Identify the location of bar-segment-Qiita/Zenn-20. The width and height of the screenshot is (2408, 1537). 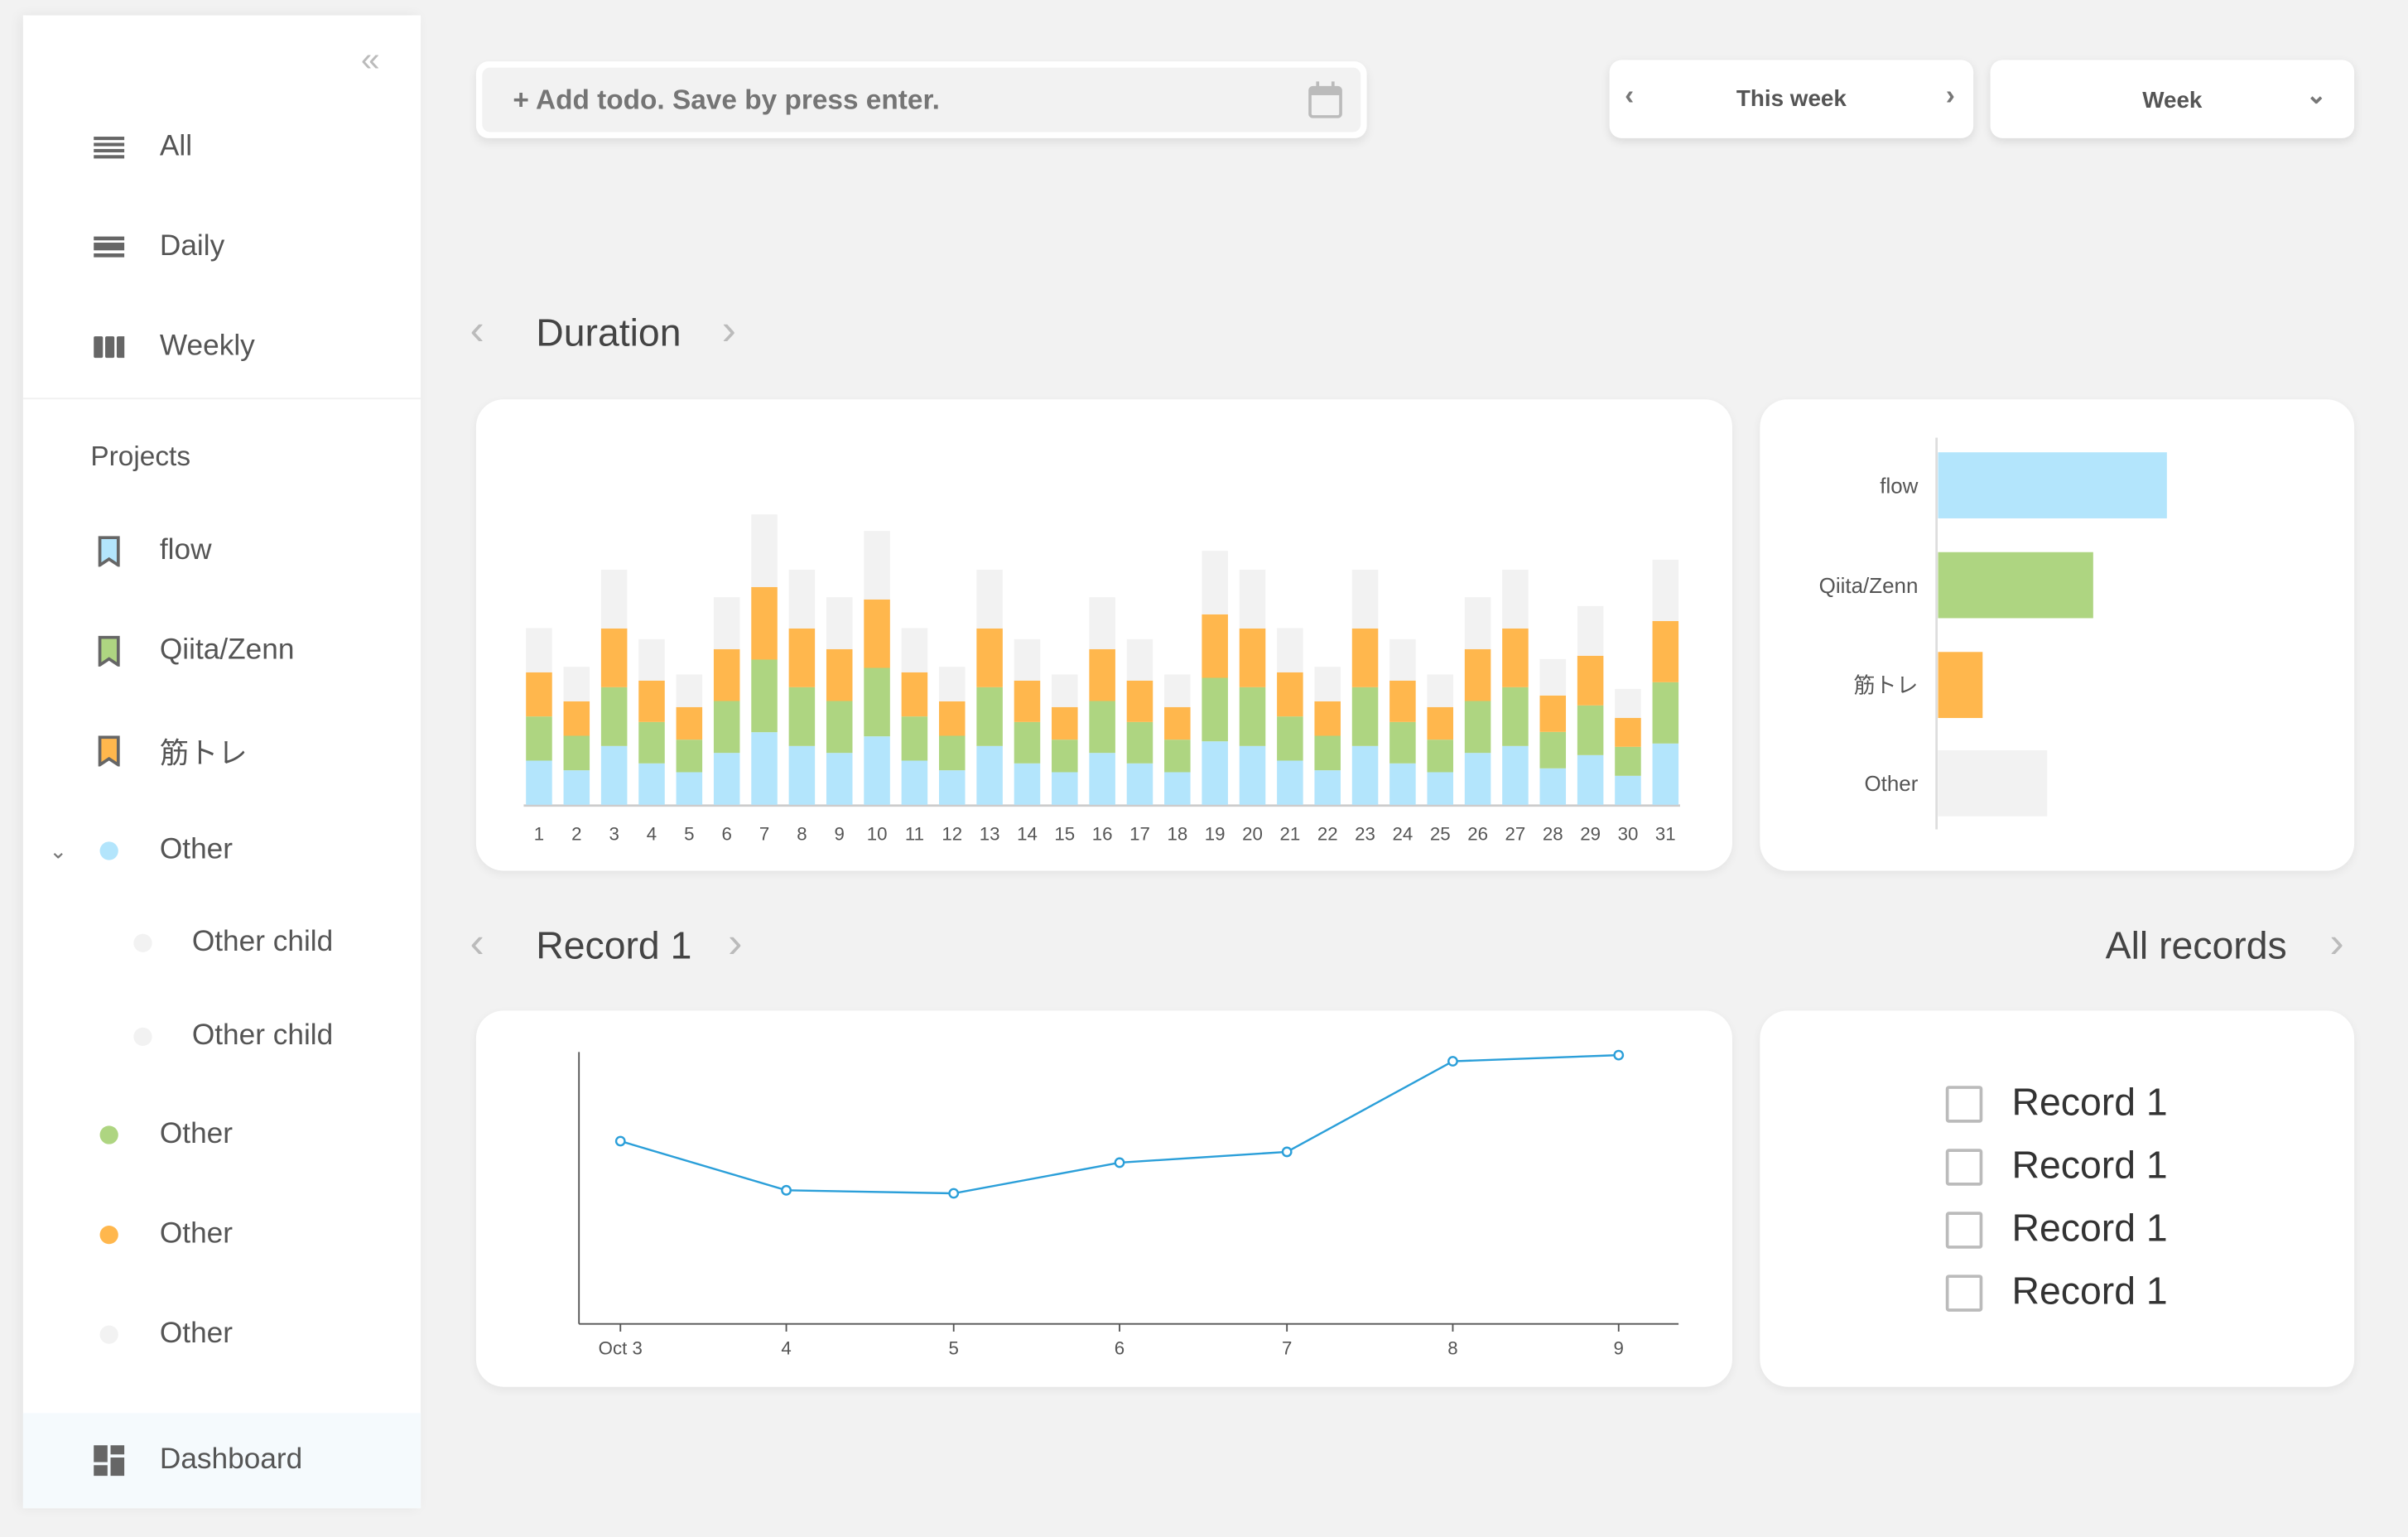
(1252, 716).